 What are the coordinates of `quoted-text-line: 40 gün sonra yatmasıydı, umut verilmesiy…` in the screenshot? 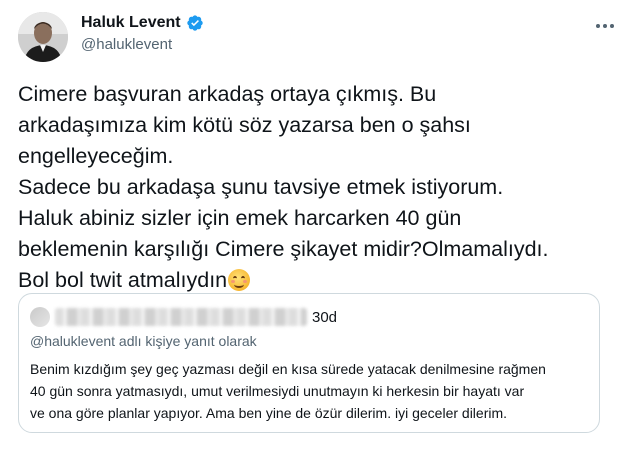 It's located at (277, 391).